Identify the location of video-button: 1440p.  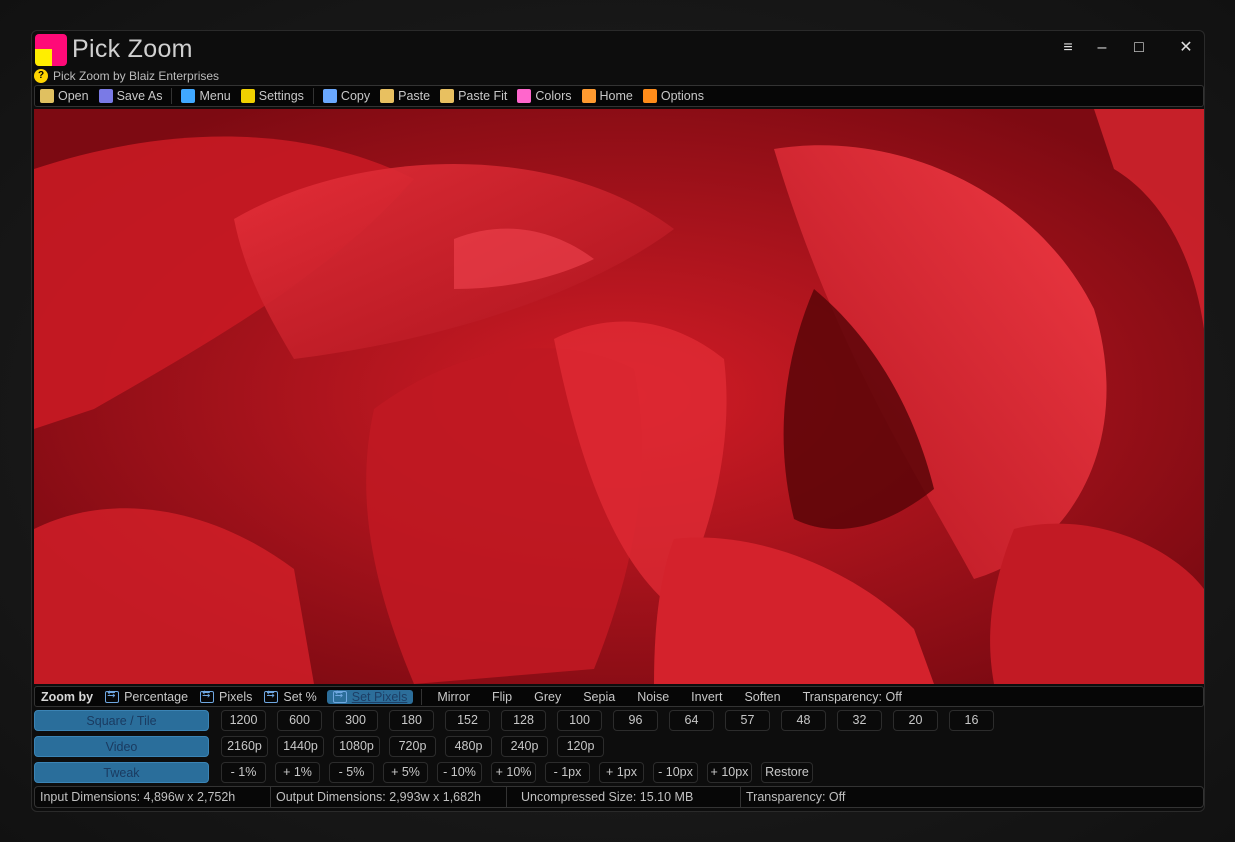
(300, 746).